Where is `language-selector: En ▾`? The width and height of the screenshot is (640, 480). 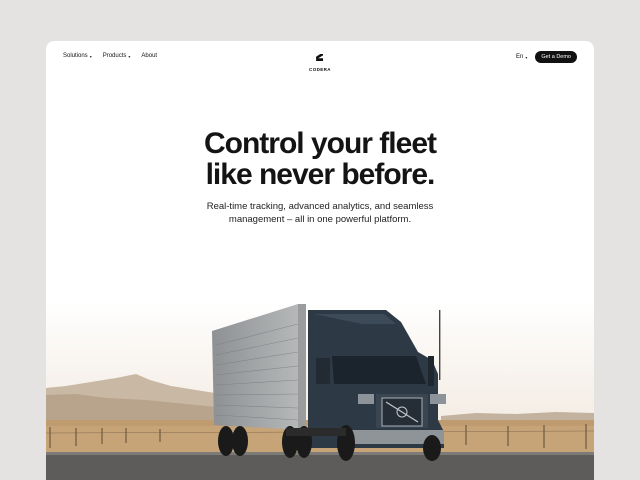 language-selector: En ▾ is located at coordinates (521, 57).